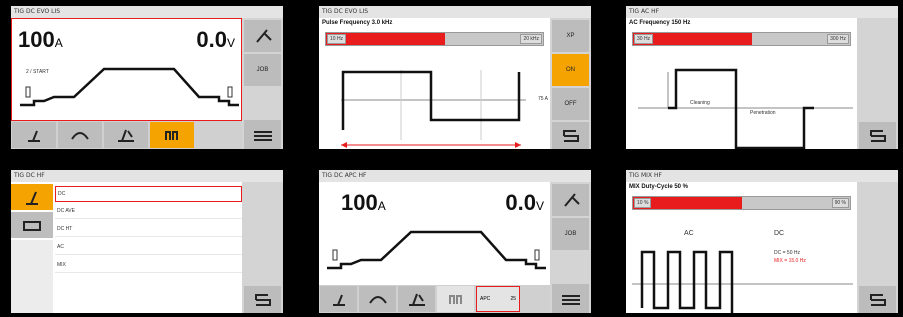  What do you see at coordinates (762, 176) in the screenshot?
I see `panel-title: TIG MIX HF` at bounding box center [762, 176].